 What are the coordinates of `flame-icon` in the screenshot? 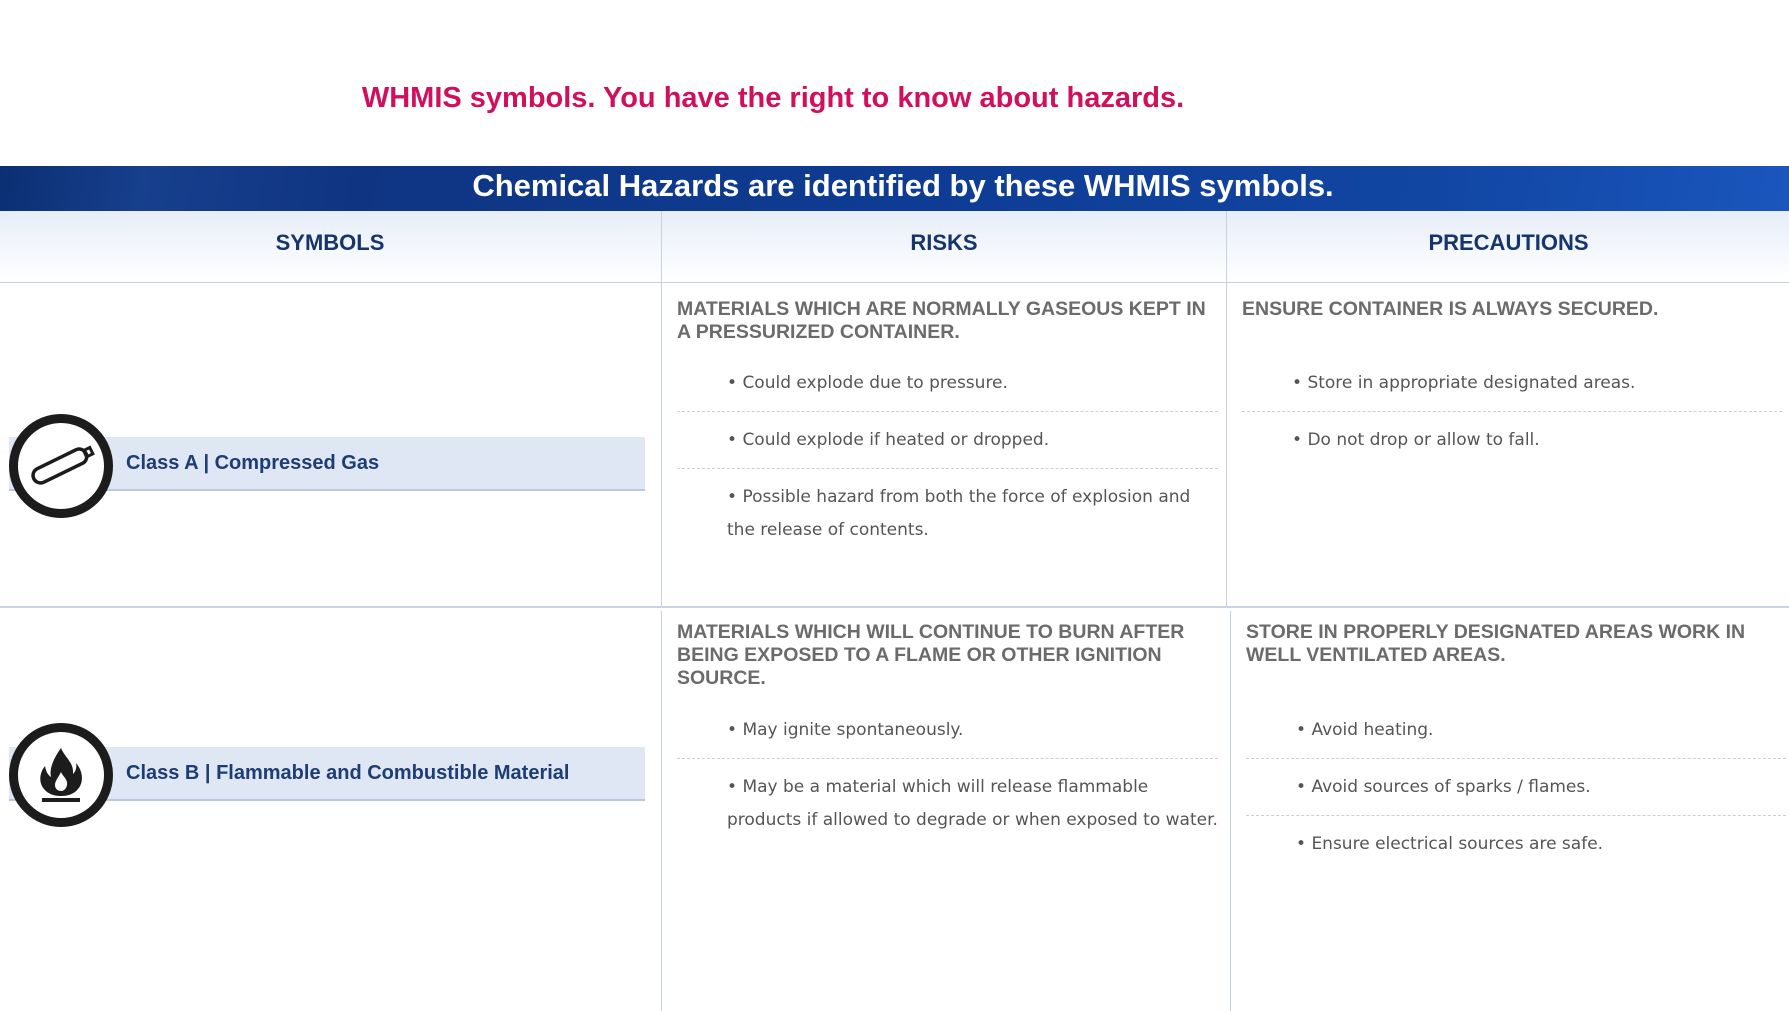 It's located at (61, 775).